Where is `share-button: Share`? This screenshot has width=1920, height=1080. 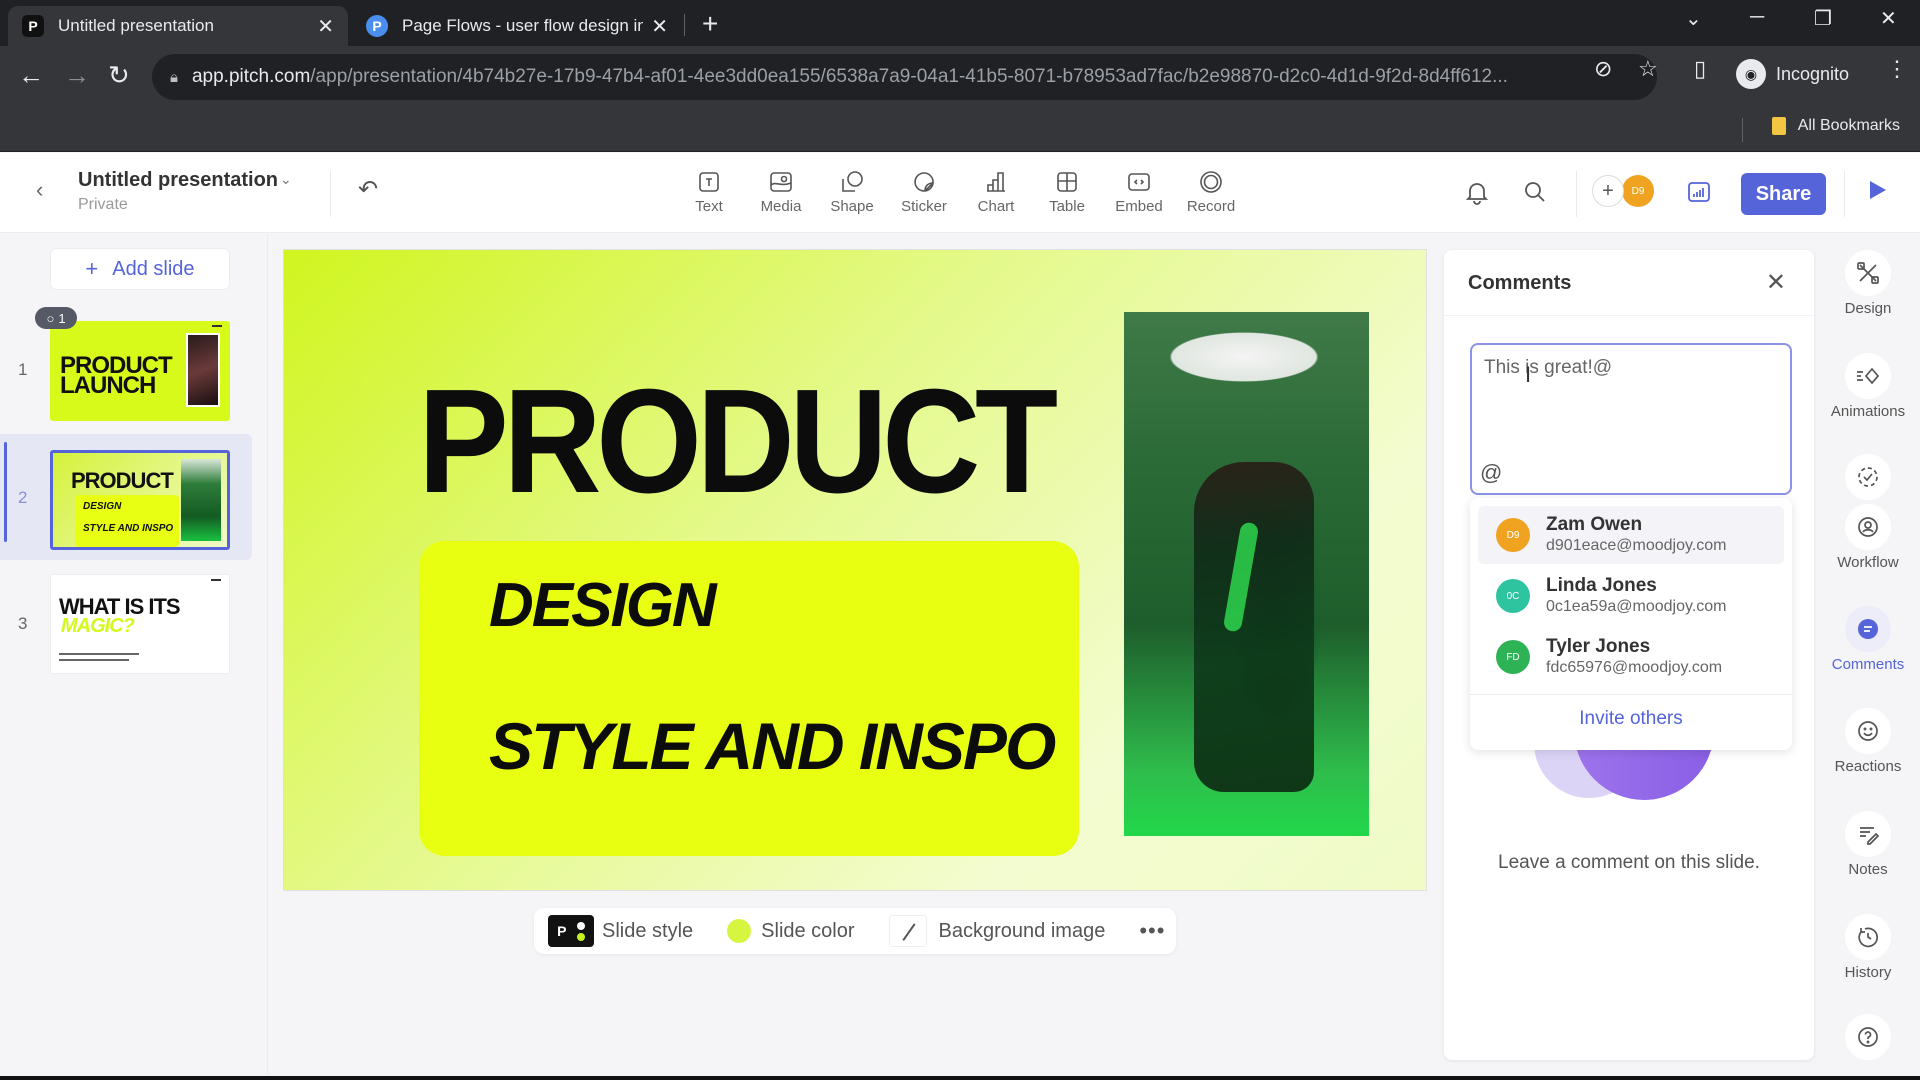
share-button: Share is located at coordinates (1783, 194).